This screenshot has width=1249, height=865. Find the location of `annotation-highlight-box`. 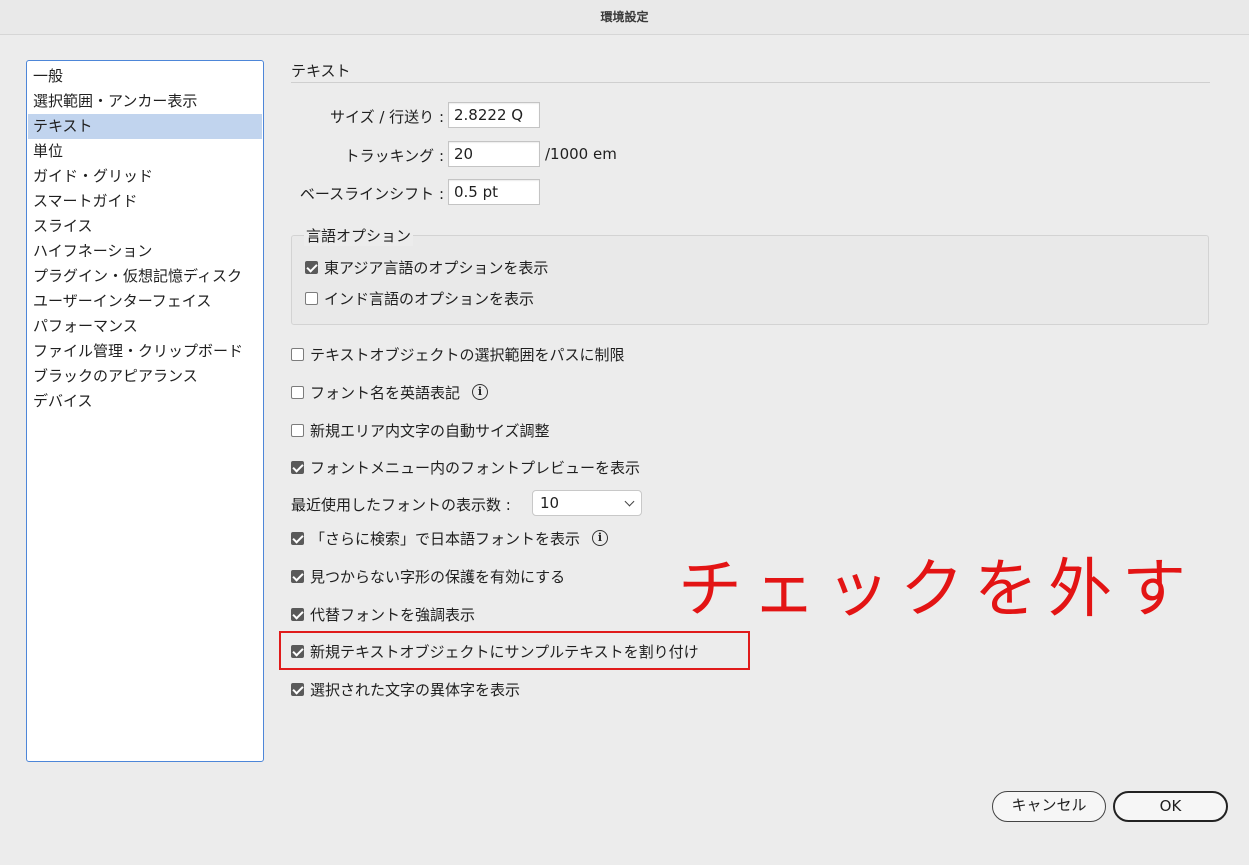

annotation-highlight-box is located at coordinates (514, 650).